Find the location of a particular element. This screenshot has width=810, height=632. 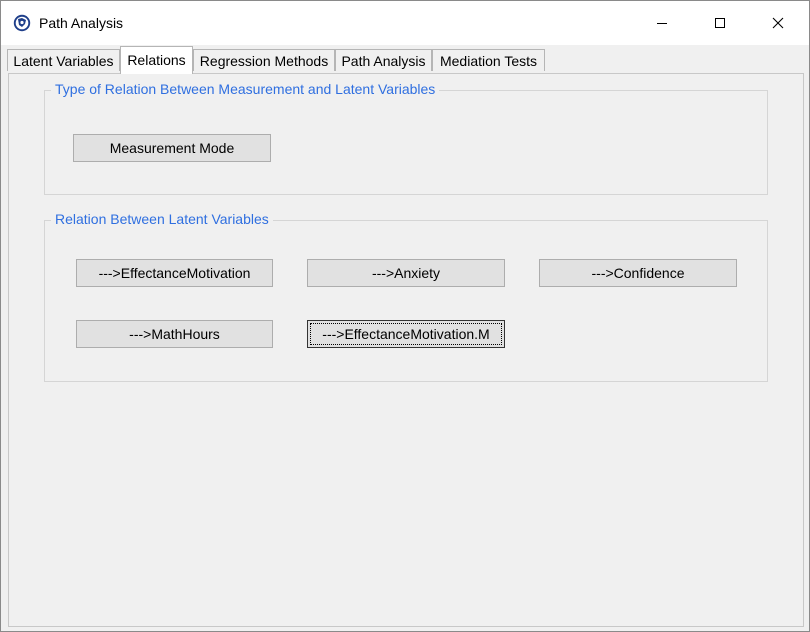

close-button is located at coordinates (778, 23).